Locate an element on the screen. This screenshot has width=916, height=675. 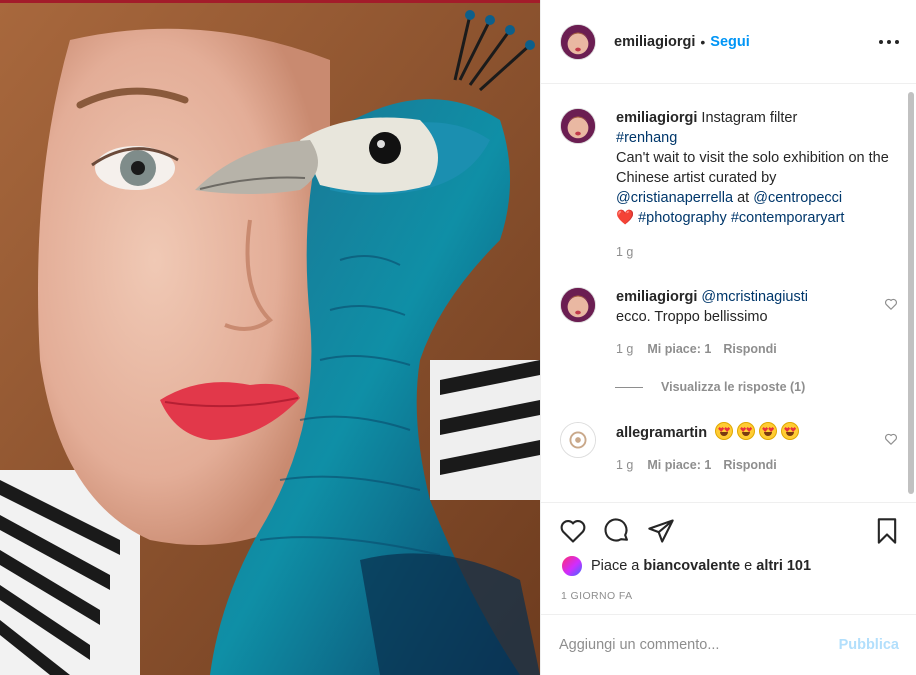
view-replies-button: Visualizza le risposte (1) is located at coordinates (710, 387).